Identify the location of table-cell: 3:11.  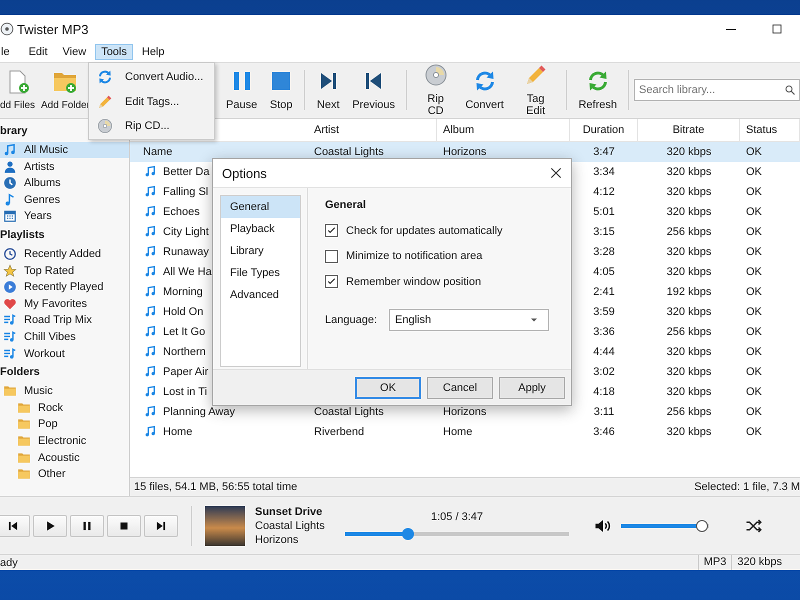
(604, 412).